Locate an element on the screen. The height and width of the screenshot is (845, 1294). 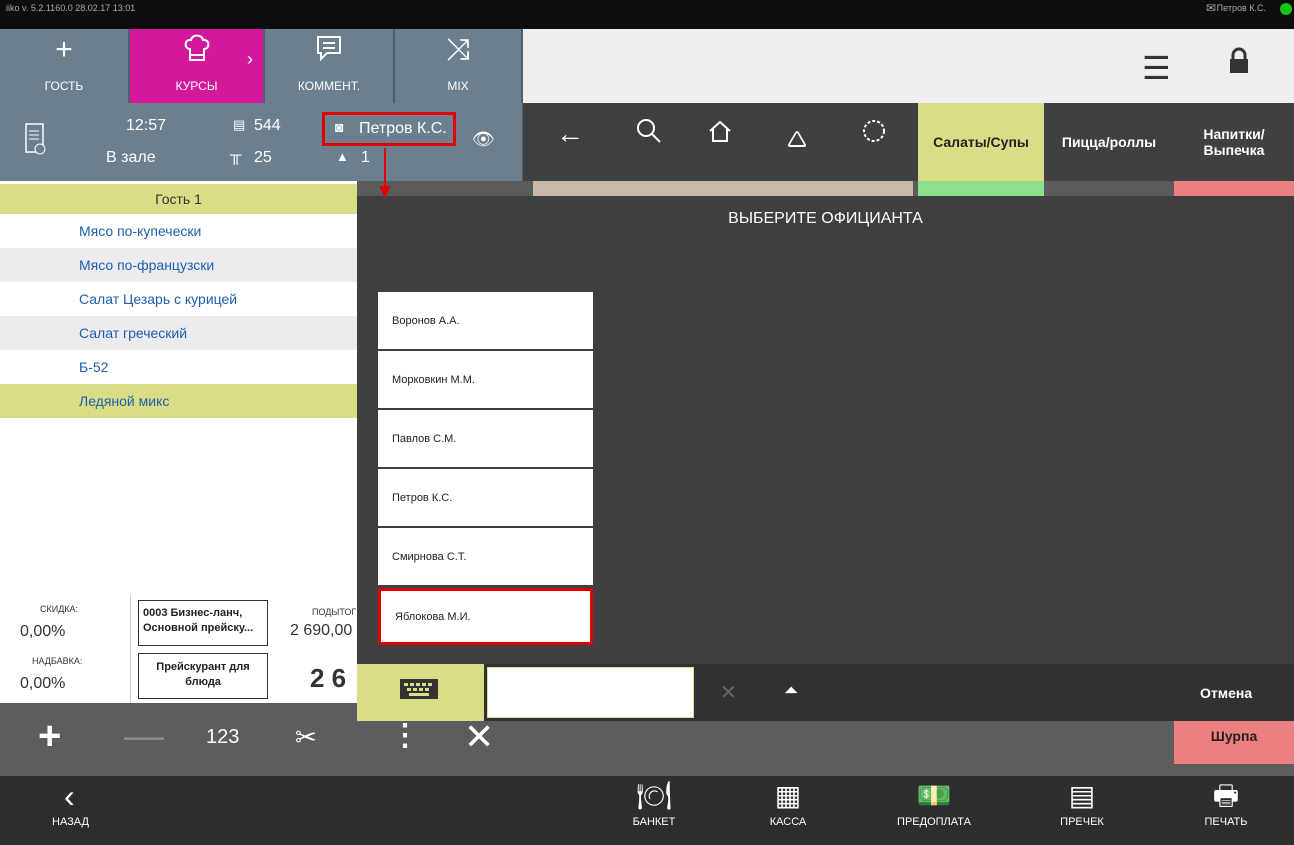
banquet-button: 🍽 БАНКЕТ is located at coordinates (654, 810).